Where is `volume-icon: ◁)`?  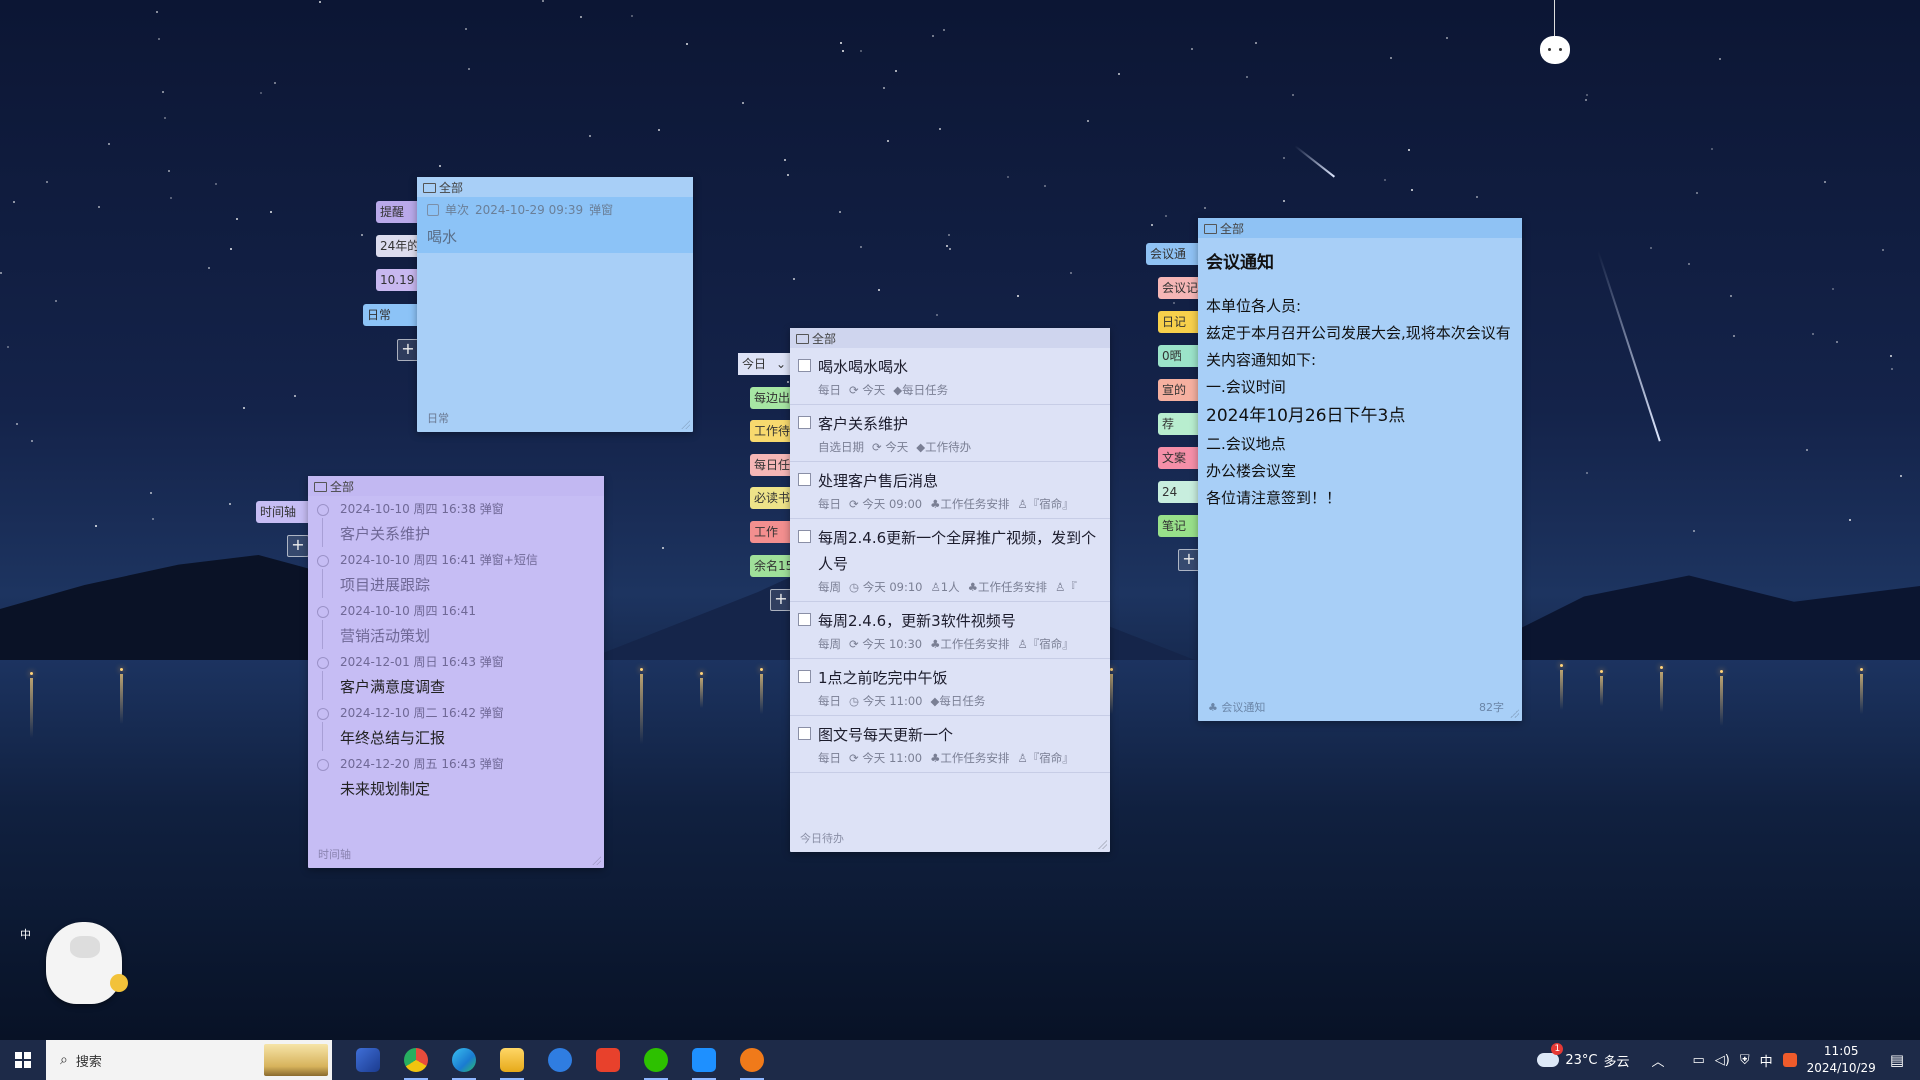
volume-icon: ◁) is located at coordinates (1722, 1060).